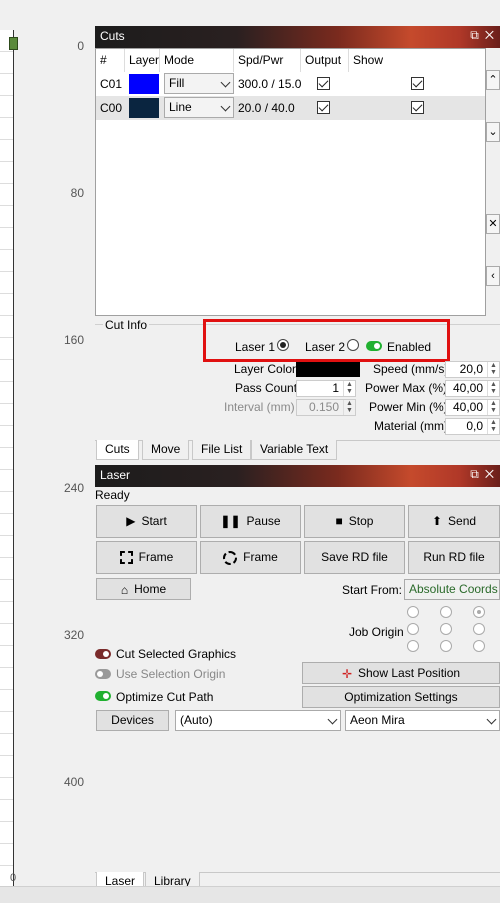  What do you see at coordinates (250, 521) in the screenshot?
I see `pause-button: ❚❚ Pause` at bounding box center [250, 521].